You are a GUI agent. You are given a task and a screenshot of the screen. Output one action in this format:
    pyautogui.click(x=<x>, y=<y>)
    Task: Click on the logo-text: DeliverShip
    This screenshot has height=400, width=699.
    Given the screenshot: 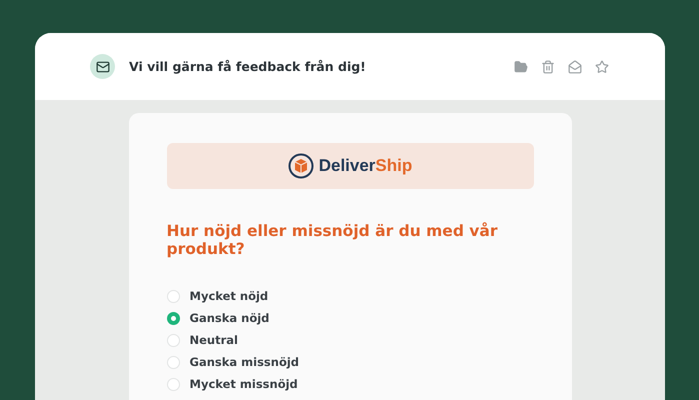 What is the action you would take?
    pyautogui.click(x=365, y=166)
    